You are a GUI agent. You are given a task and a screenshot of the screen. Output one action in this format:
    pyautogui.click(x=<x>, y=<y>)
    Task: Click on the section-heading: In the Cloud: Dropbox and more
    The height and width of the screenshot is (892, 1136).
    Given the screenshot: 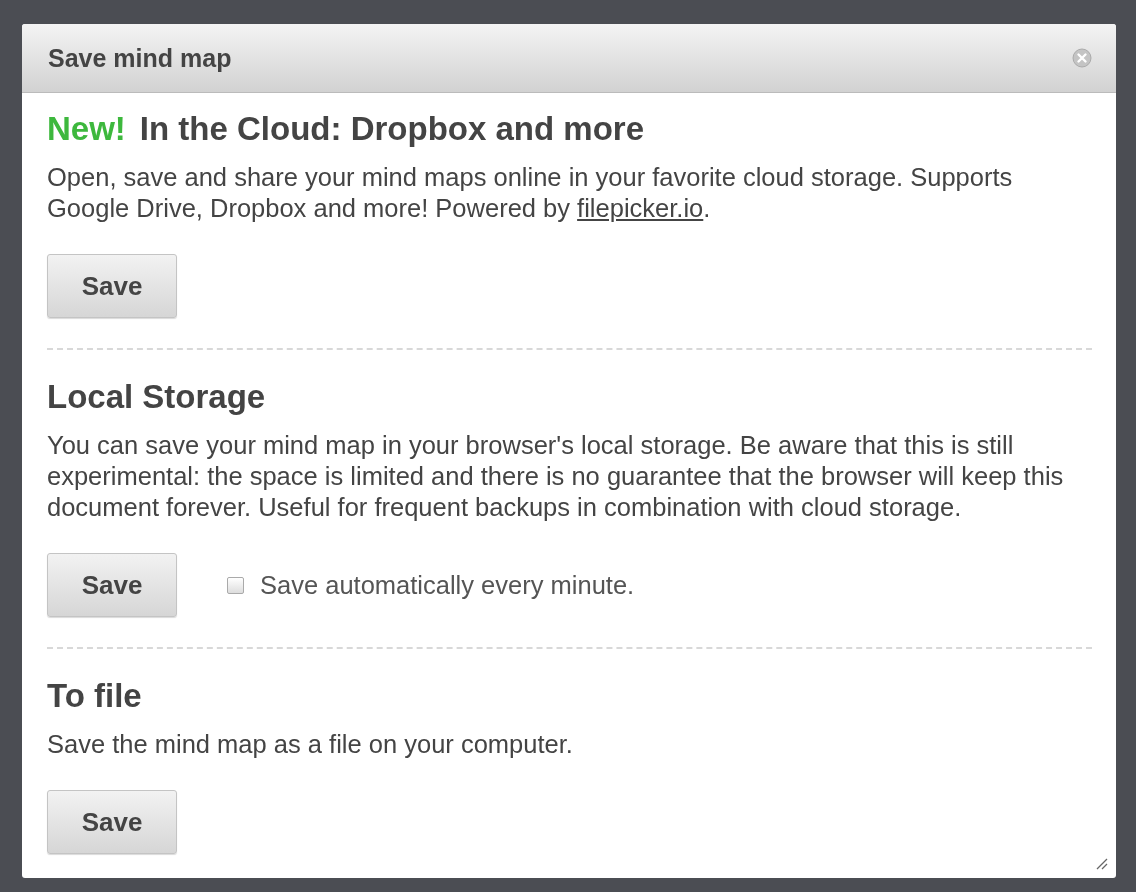 What is the action you would take?
    pyautogui.click(x=391, y=129)
    